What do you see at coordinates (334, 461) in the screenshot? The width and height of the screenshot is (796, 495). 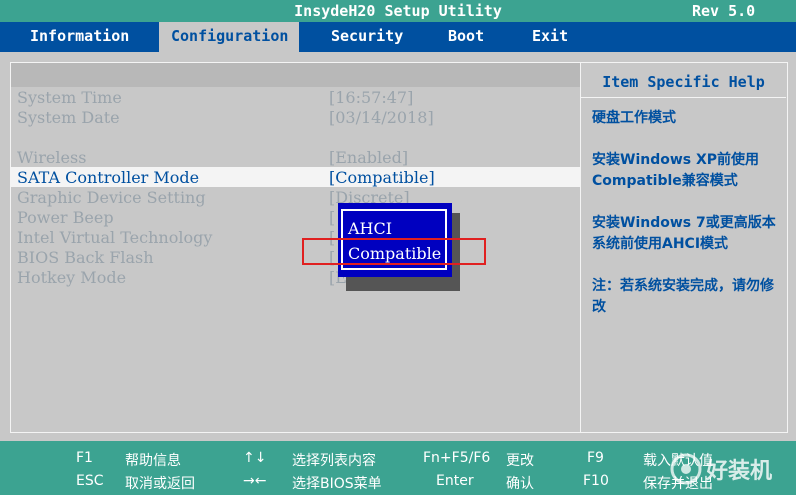 I see `footer-desc: 选择列表内容` at bounding box center [334, 461].